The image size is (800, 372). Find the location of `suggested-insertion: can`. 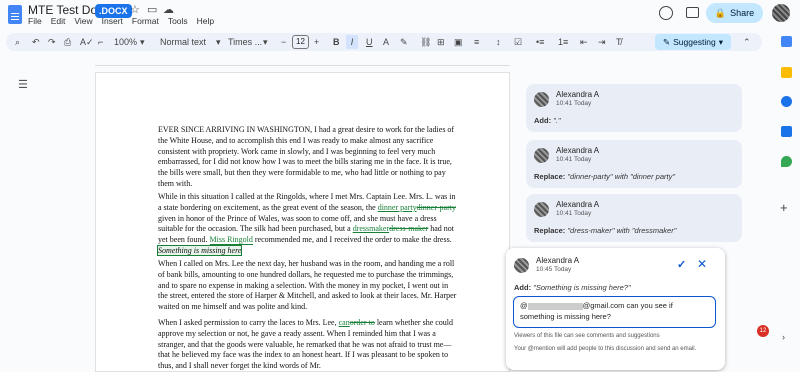

suggested-insertion: can is located at coordinates (344, 322).